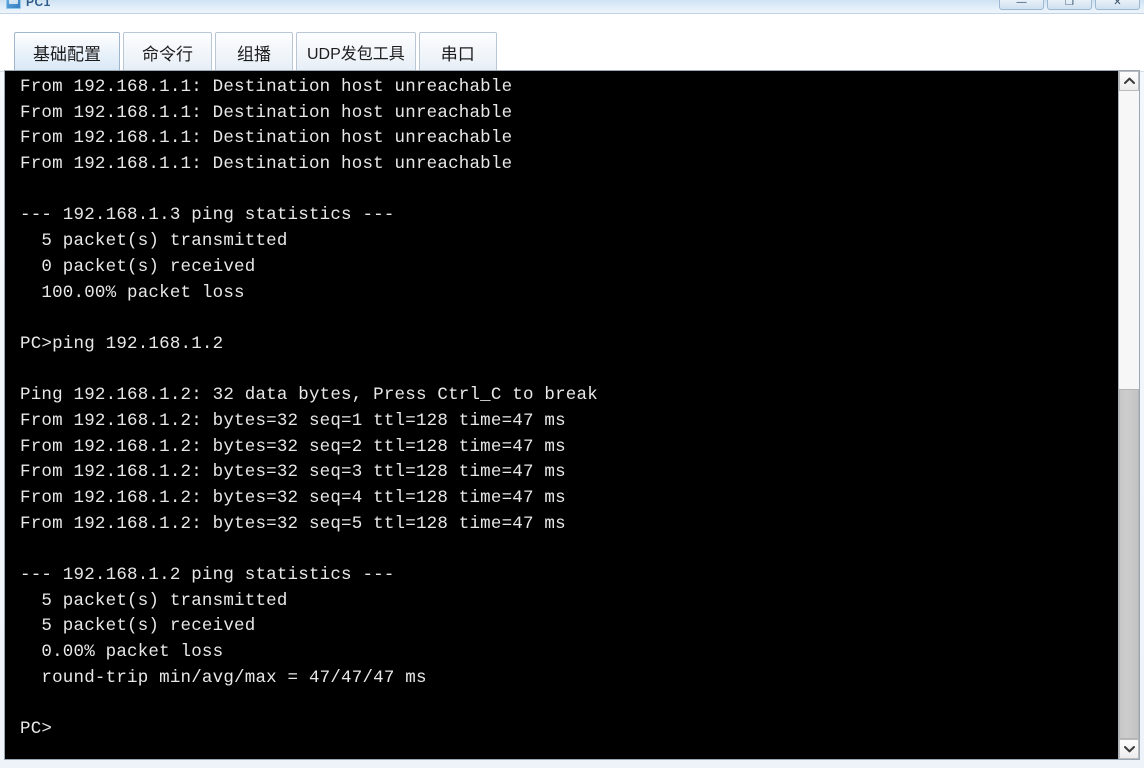 This screenshot has height=768, width=1144. I want to click on tab-strip: 基础配置 命令行 组播 UDP发包工具 串口, so click(572, 43).